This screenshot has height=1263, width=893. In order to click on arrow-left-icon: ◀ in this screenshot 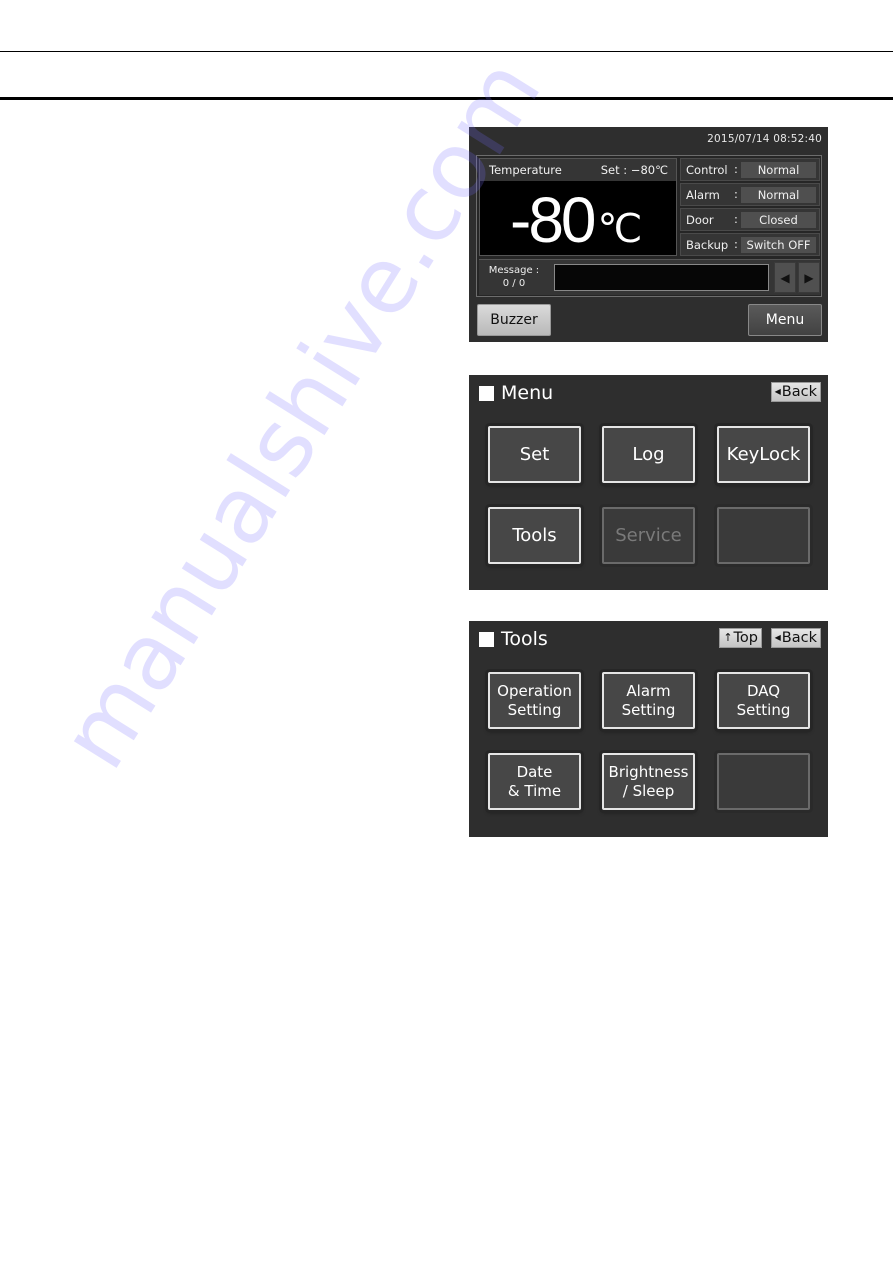, I will do `click(785, 278)`.